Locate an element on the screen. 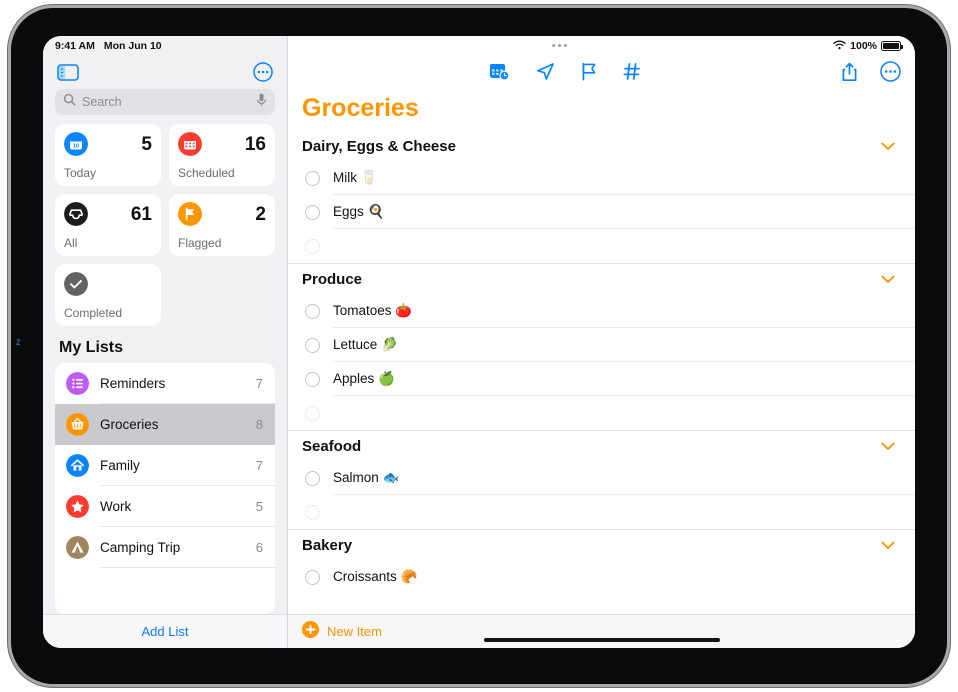 This screenshot has height=692, width=958. sidebar-header is located at coordinates (165, 71).